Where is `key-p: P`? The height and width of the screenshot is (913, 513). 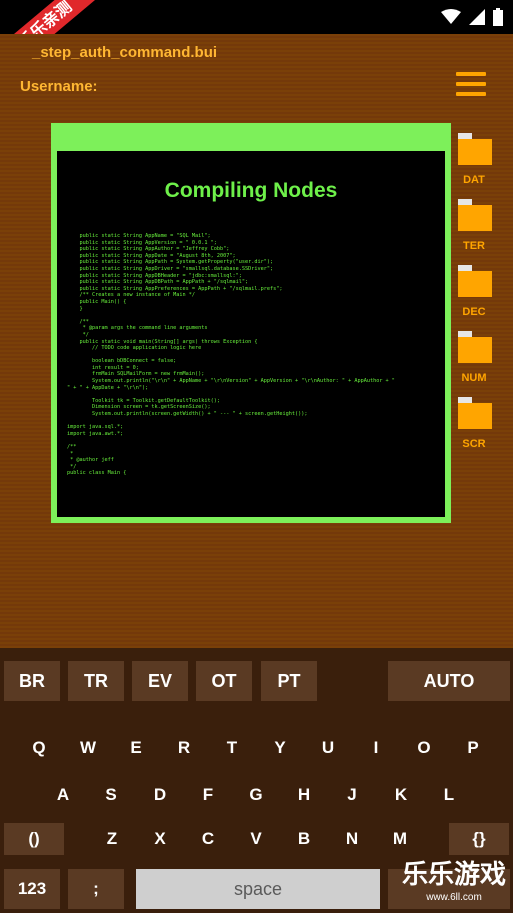
key-p: P is located at coordinates (473, 748).